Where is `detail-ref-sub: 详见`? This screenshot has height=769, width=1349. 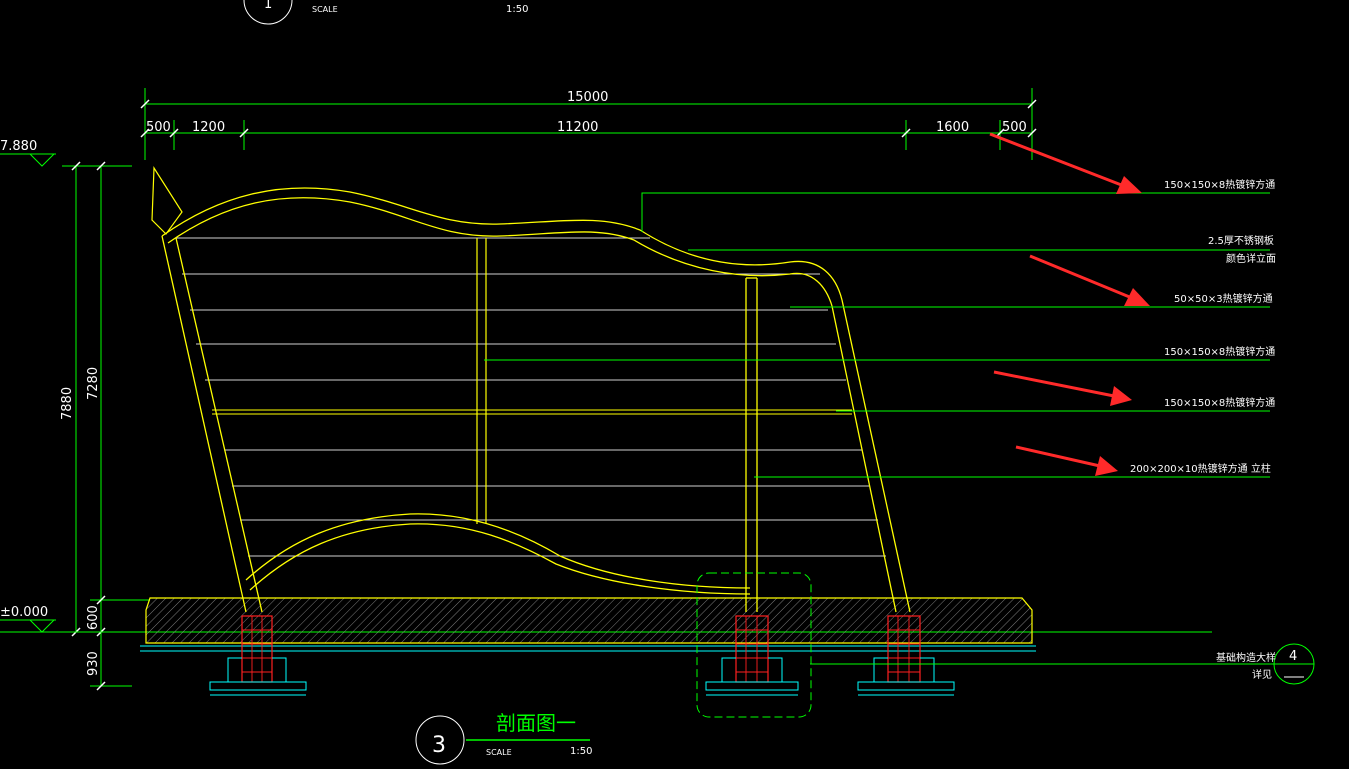 detail-ref-sub: 详见 is located at coordinates (1262, 674).